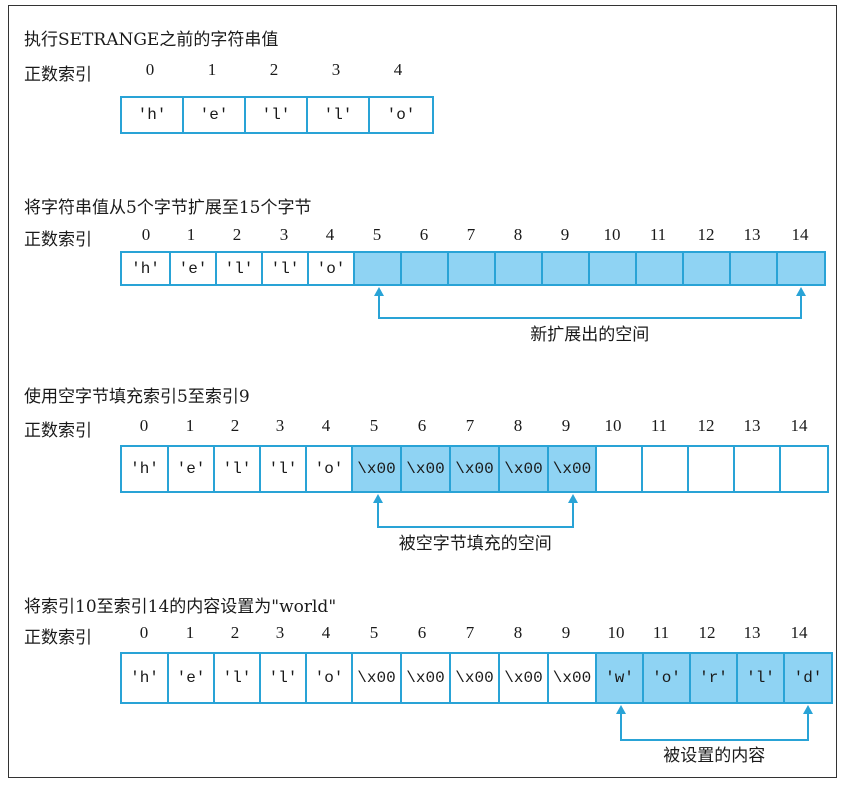 Image resolution: width=847 pixels, height=786 pixels. What do you see at coordinates (137, 397) in the screenshot?
I see `panel-title: 使用空字节填充索引5至索引9` at bounding box center [137, 397].